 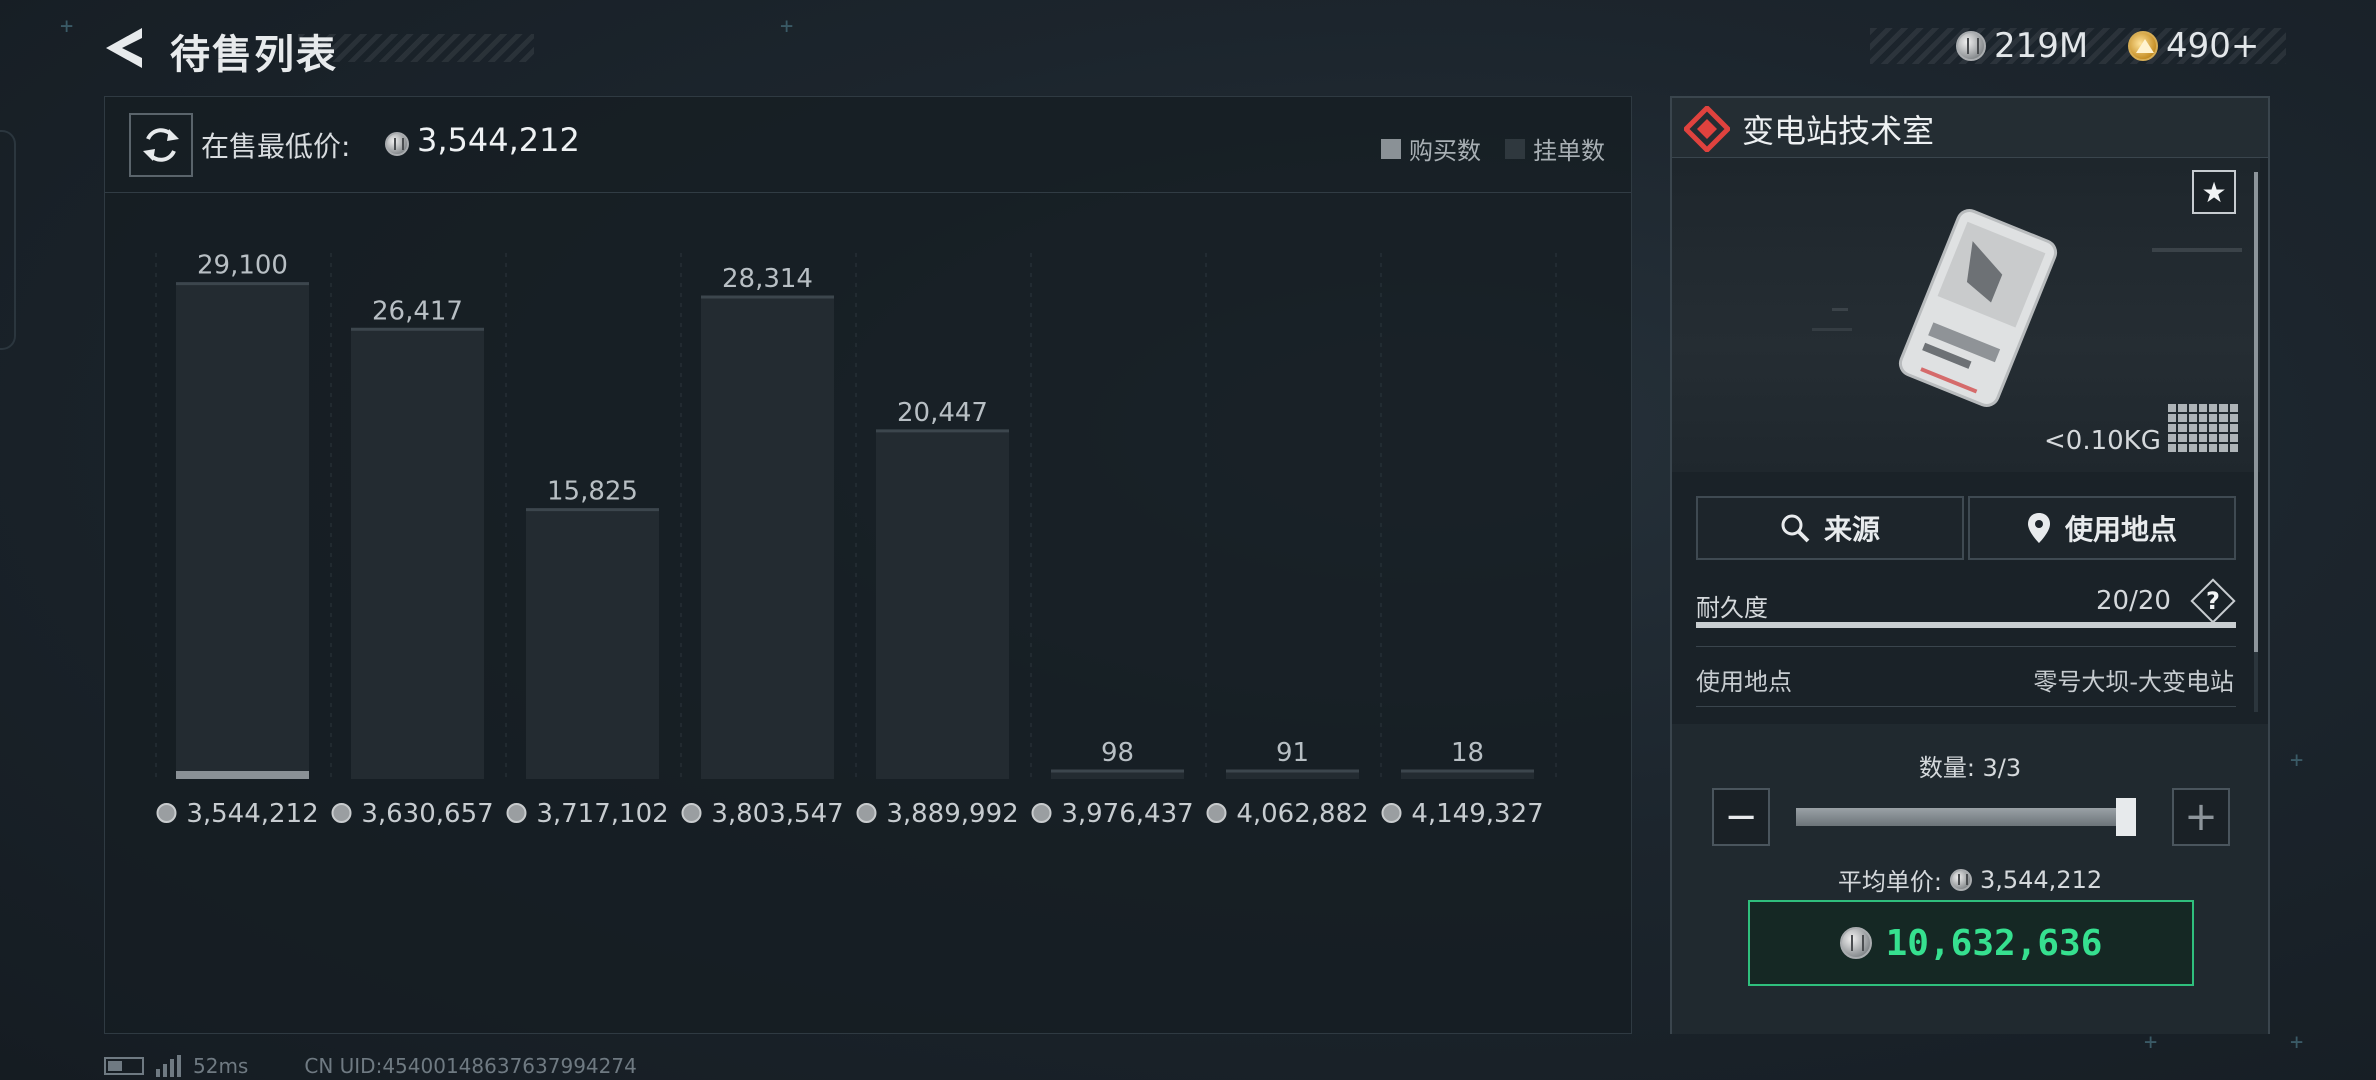 I want to click on lowest-price-value: 3,544,212, so click(x=498, y=140).